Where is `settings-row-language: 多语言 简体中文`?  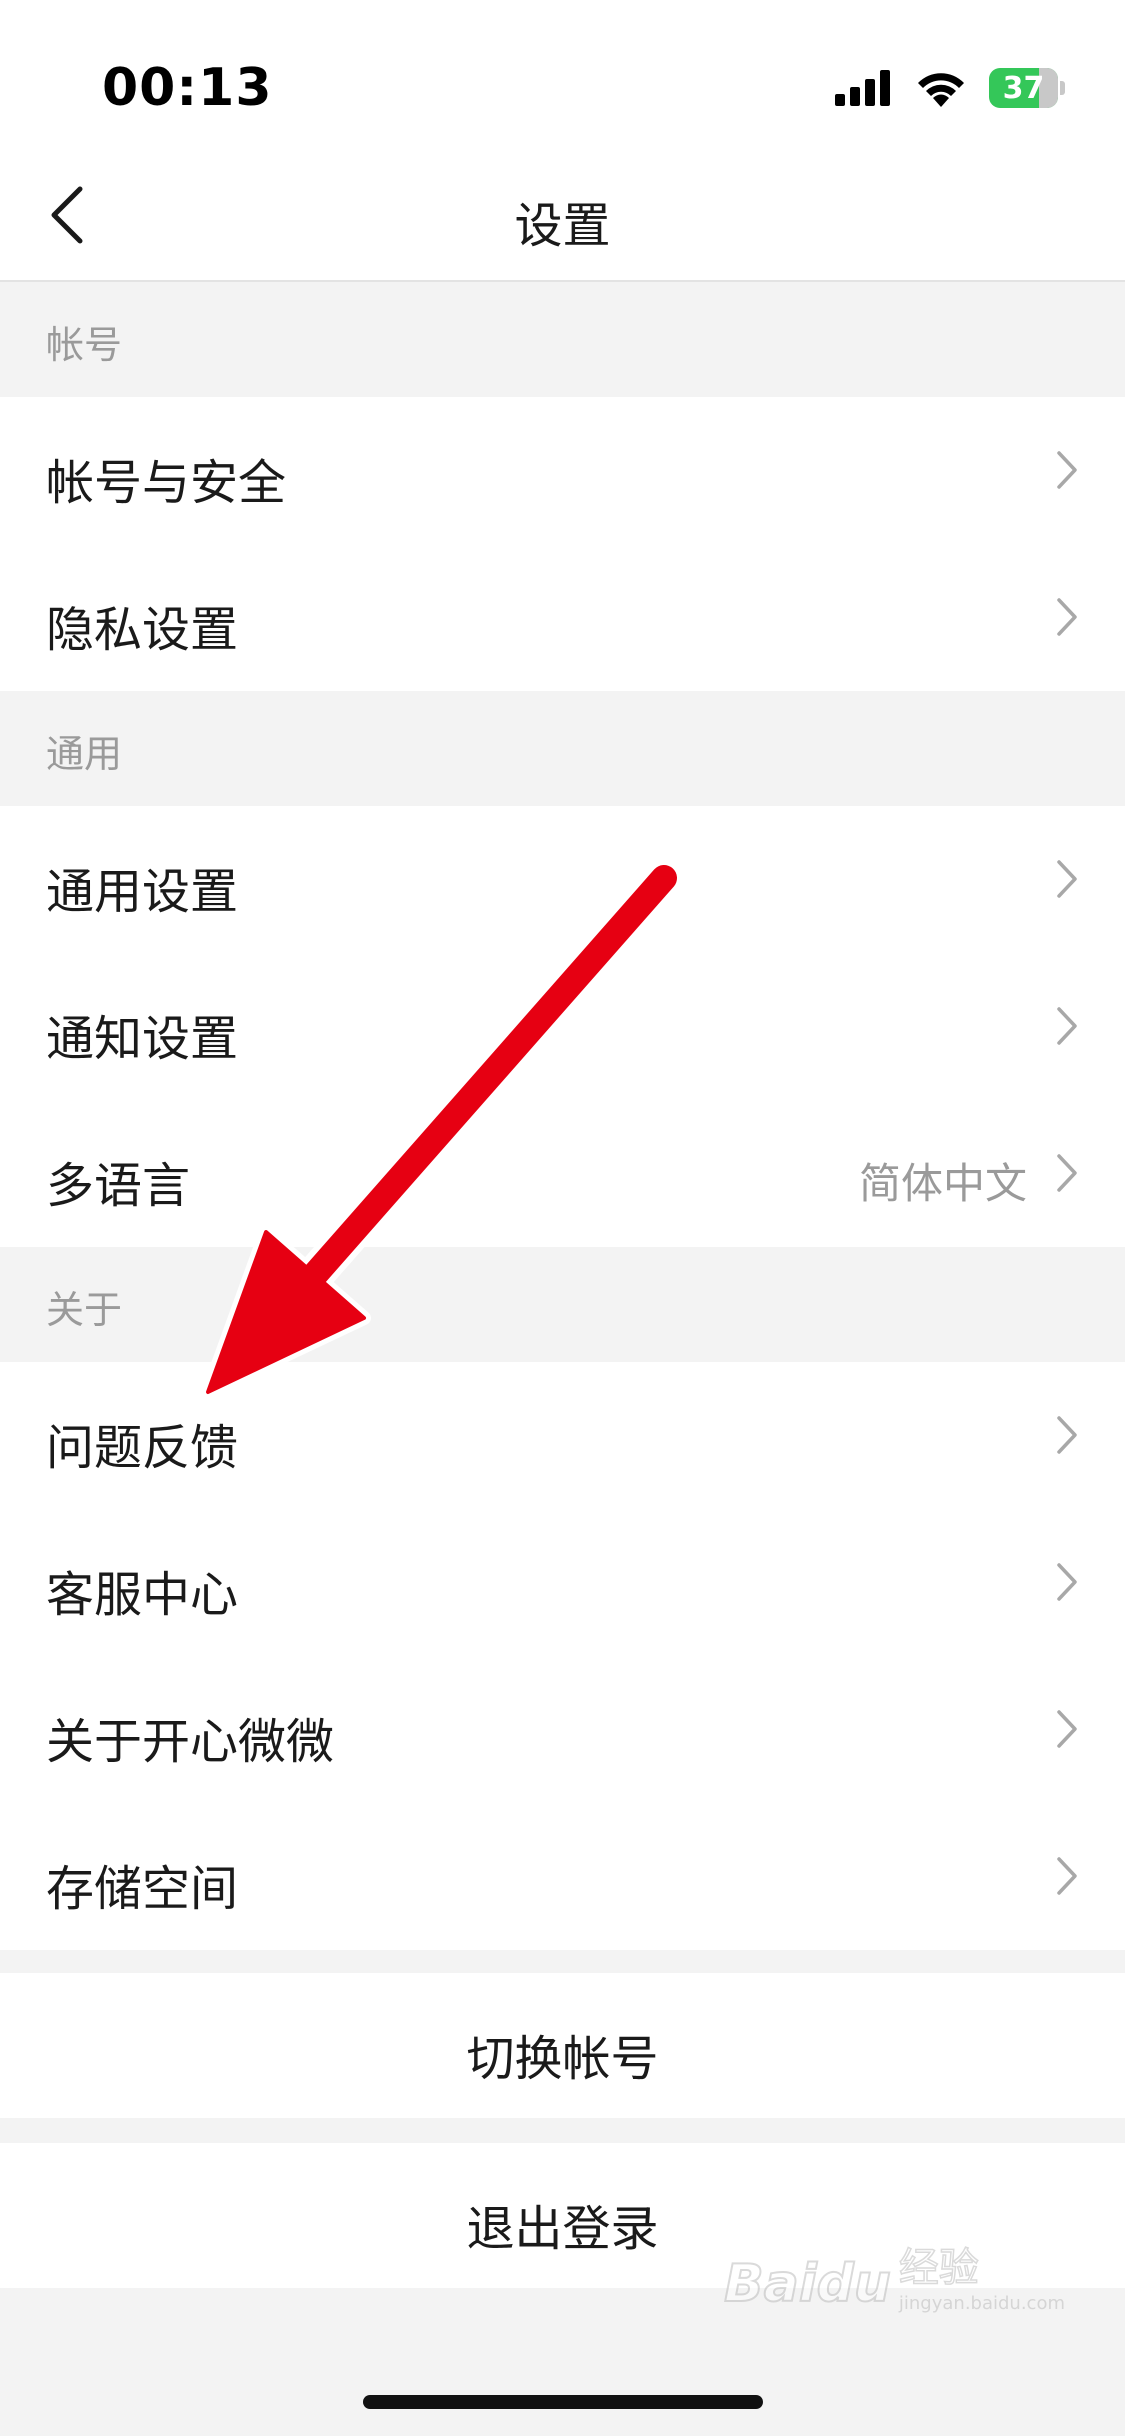 settings-row-language: 多语言 简体中文 is located at coordinates (562, 1173).